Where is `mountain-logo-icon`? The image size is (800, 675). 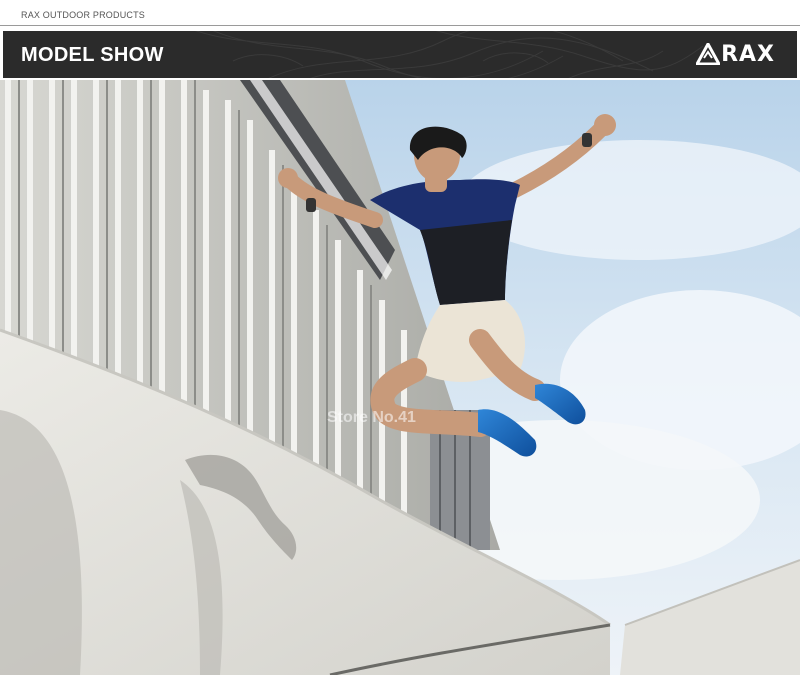
mountain-logo-icon is located at coordinates (708, 54).